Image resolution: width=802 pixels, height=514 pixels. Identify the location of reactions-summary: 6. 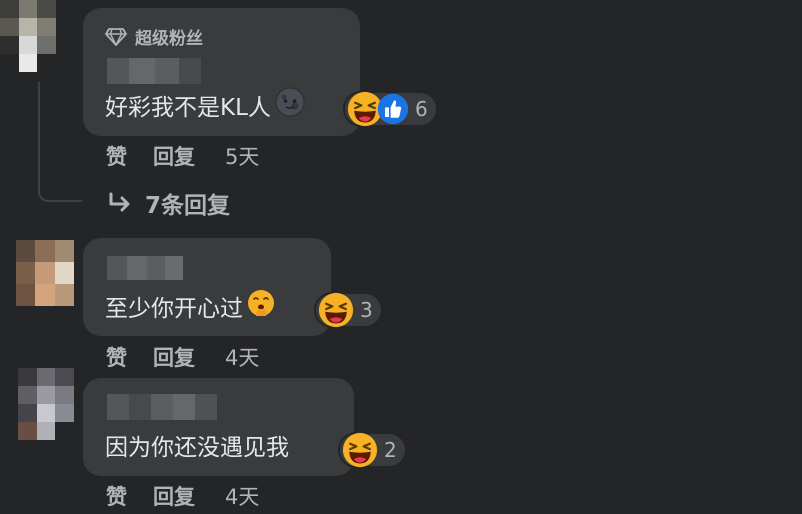
(390, 109).